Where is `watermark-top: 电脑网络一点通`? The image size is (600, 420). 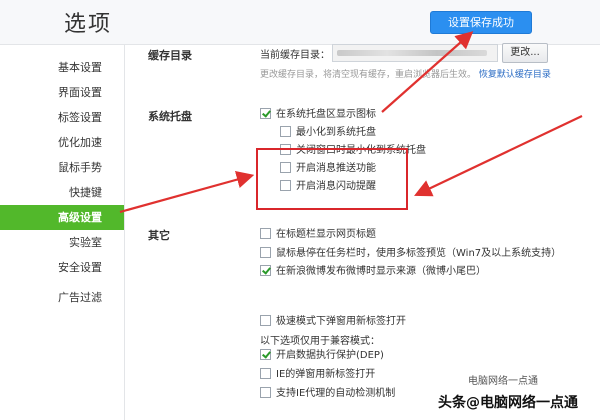 watermark-top: 电脑网络一点通 is located at coordinates (503, 381).